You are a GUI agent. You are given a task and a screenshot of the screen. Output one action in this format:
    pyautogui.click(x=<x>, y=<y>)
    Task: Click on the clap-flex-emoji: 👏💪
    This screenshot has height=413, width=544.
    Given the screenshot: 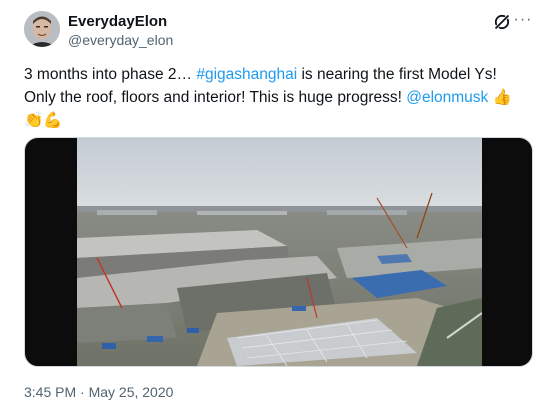 What is the action you would take?
    pyautogui.click(x=43, y=120)
    